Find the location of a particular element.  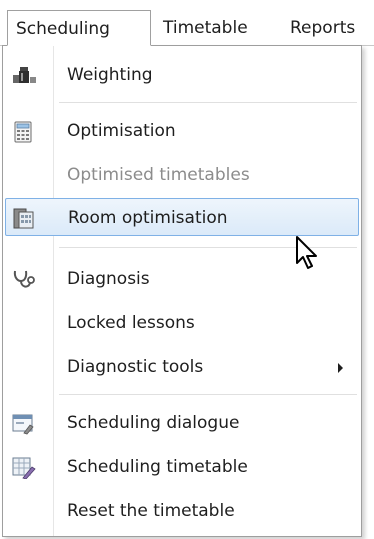

menu-item-optimised-timetables: Optimised timetables is located at coordinates (182, 175).